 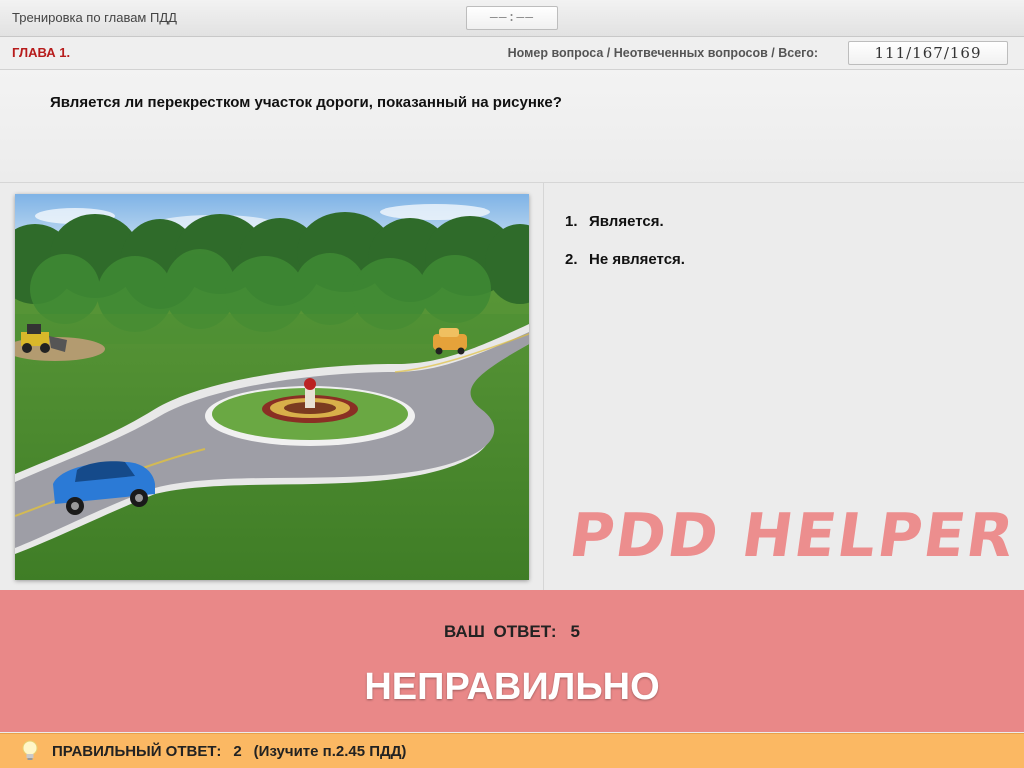 What do you see at coordinates (792, 536) in the screenshot?
I see `watermark-logo: PDD HELPER` at bounding box center [792, 536].